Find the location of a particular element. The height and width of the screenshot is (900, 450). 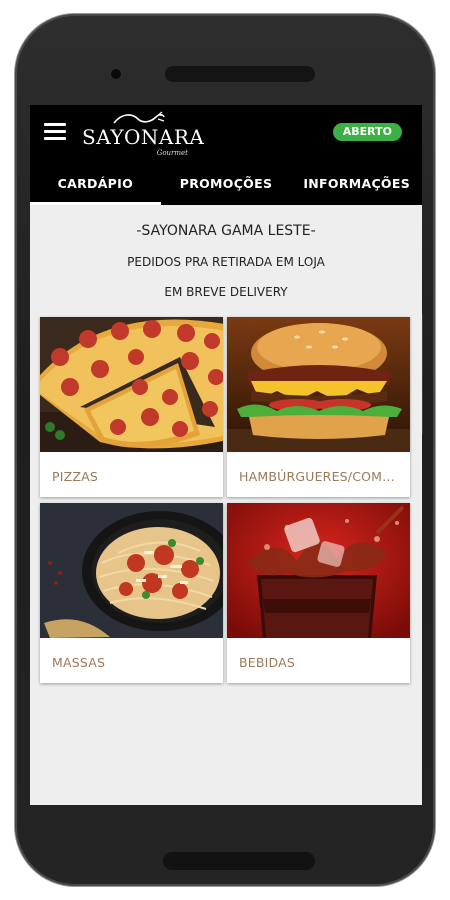

bottom-speaker is located at coordinates (239, 861).